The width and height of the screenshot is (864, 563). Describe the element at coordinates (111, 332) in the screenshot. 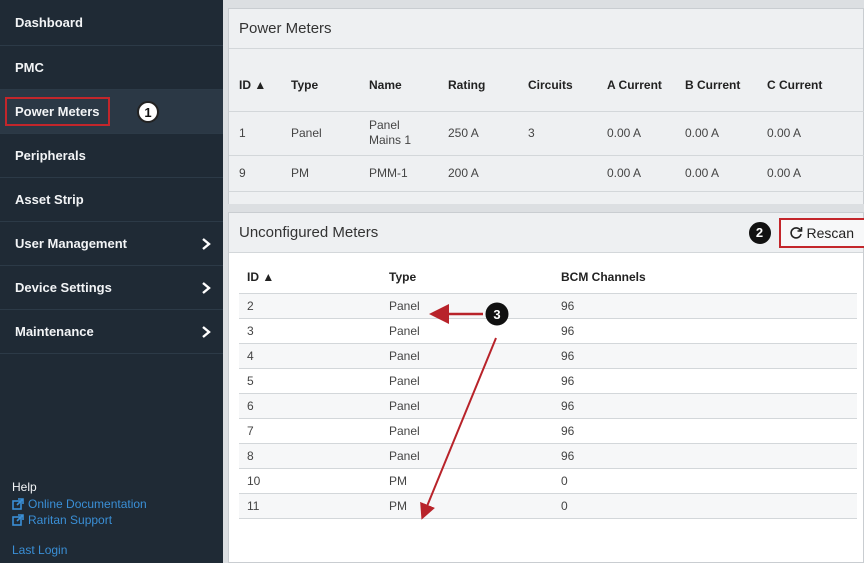

I see `sidebar-item-maintenance: Maintenance` at that location.